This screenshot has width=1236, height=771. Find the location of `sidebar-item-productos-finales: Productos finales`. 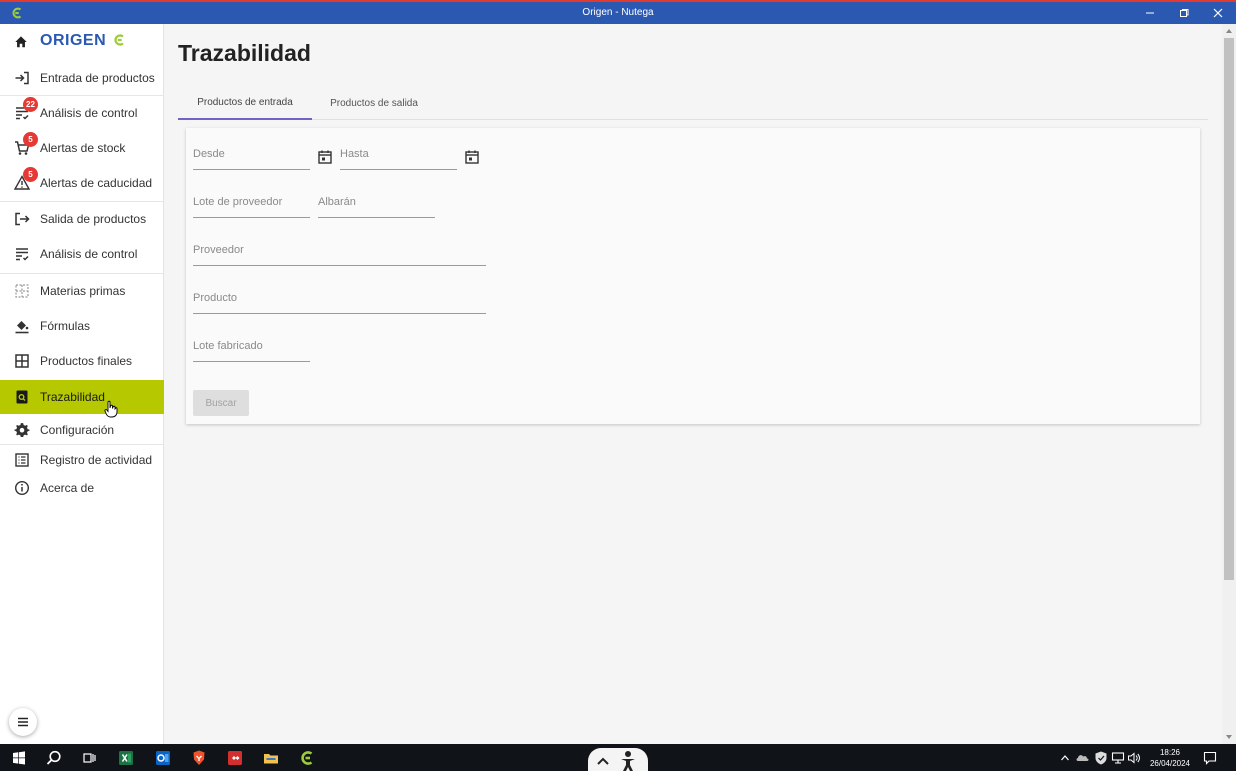

sidebar-item-productos-finales: Productos finales is located at coordinates (82, 361).